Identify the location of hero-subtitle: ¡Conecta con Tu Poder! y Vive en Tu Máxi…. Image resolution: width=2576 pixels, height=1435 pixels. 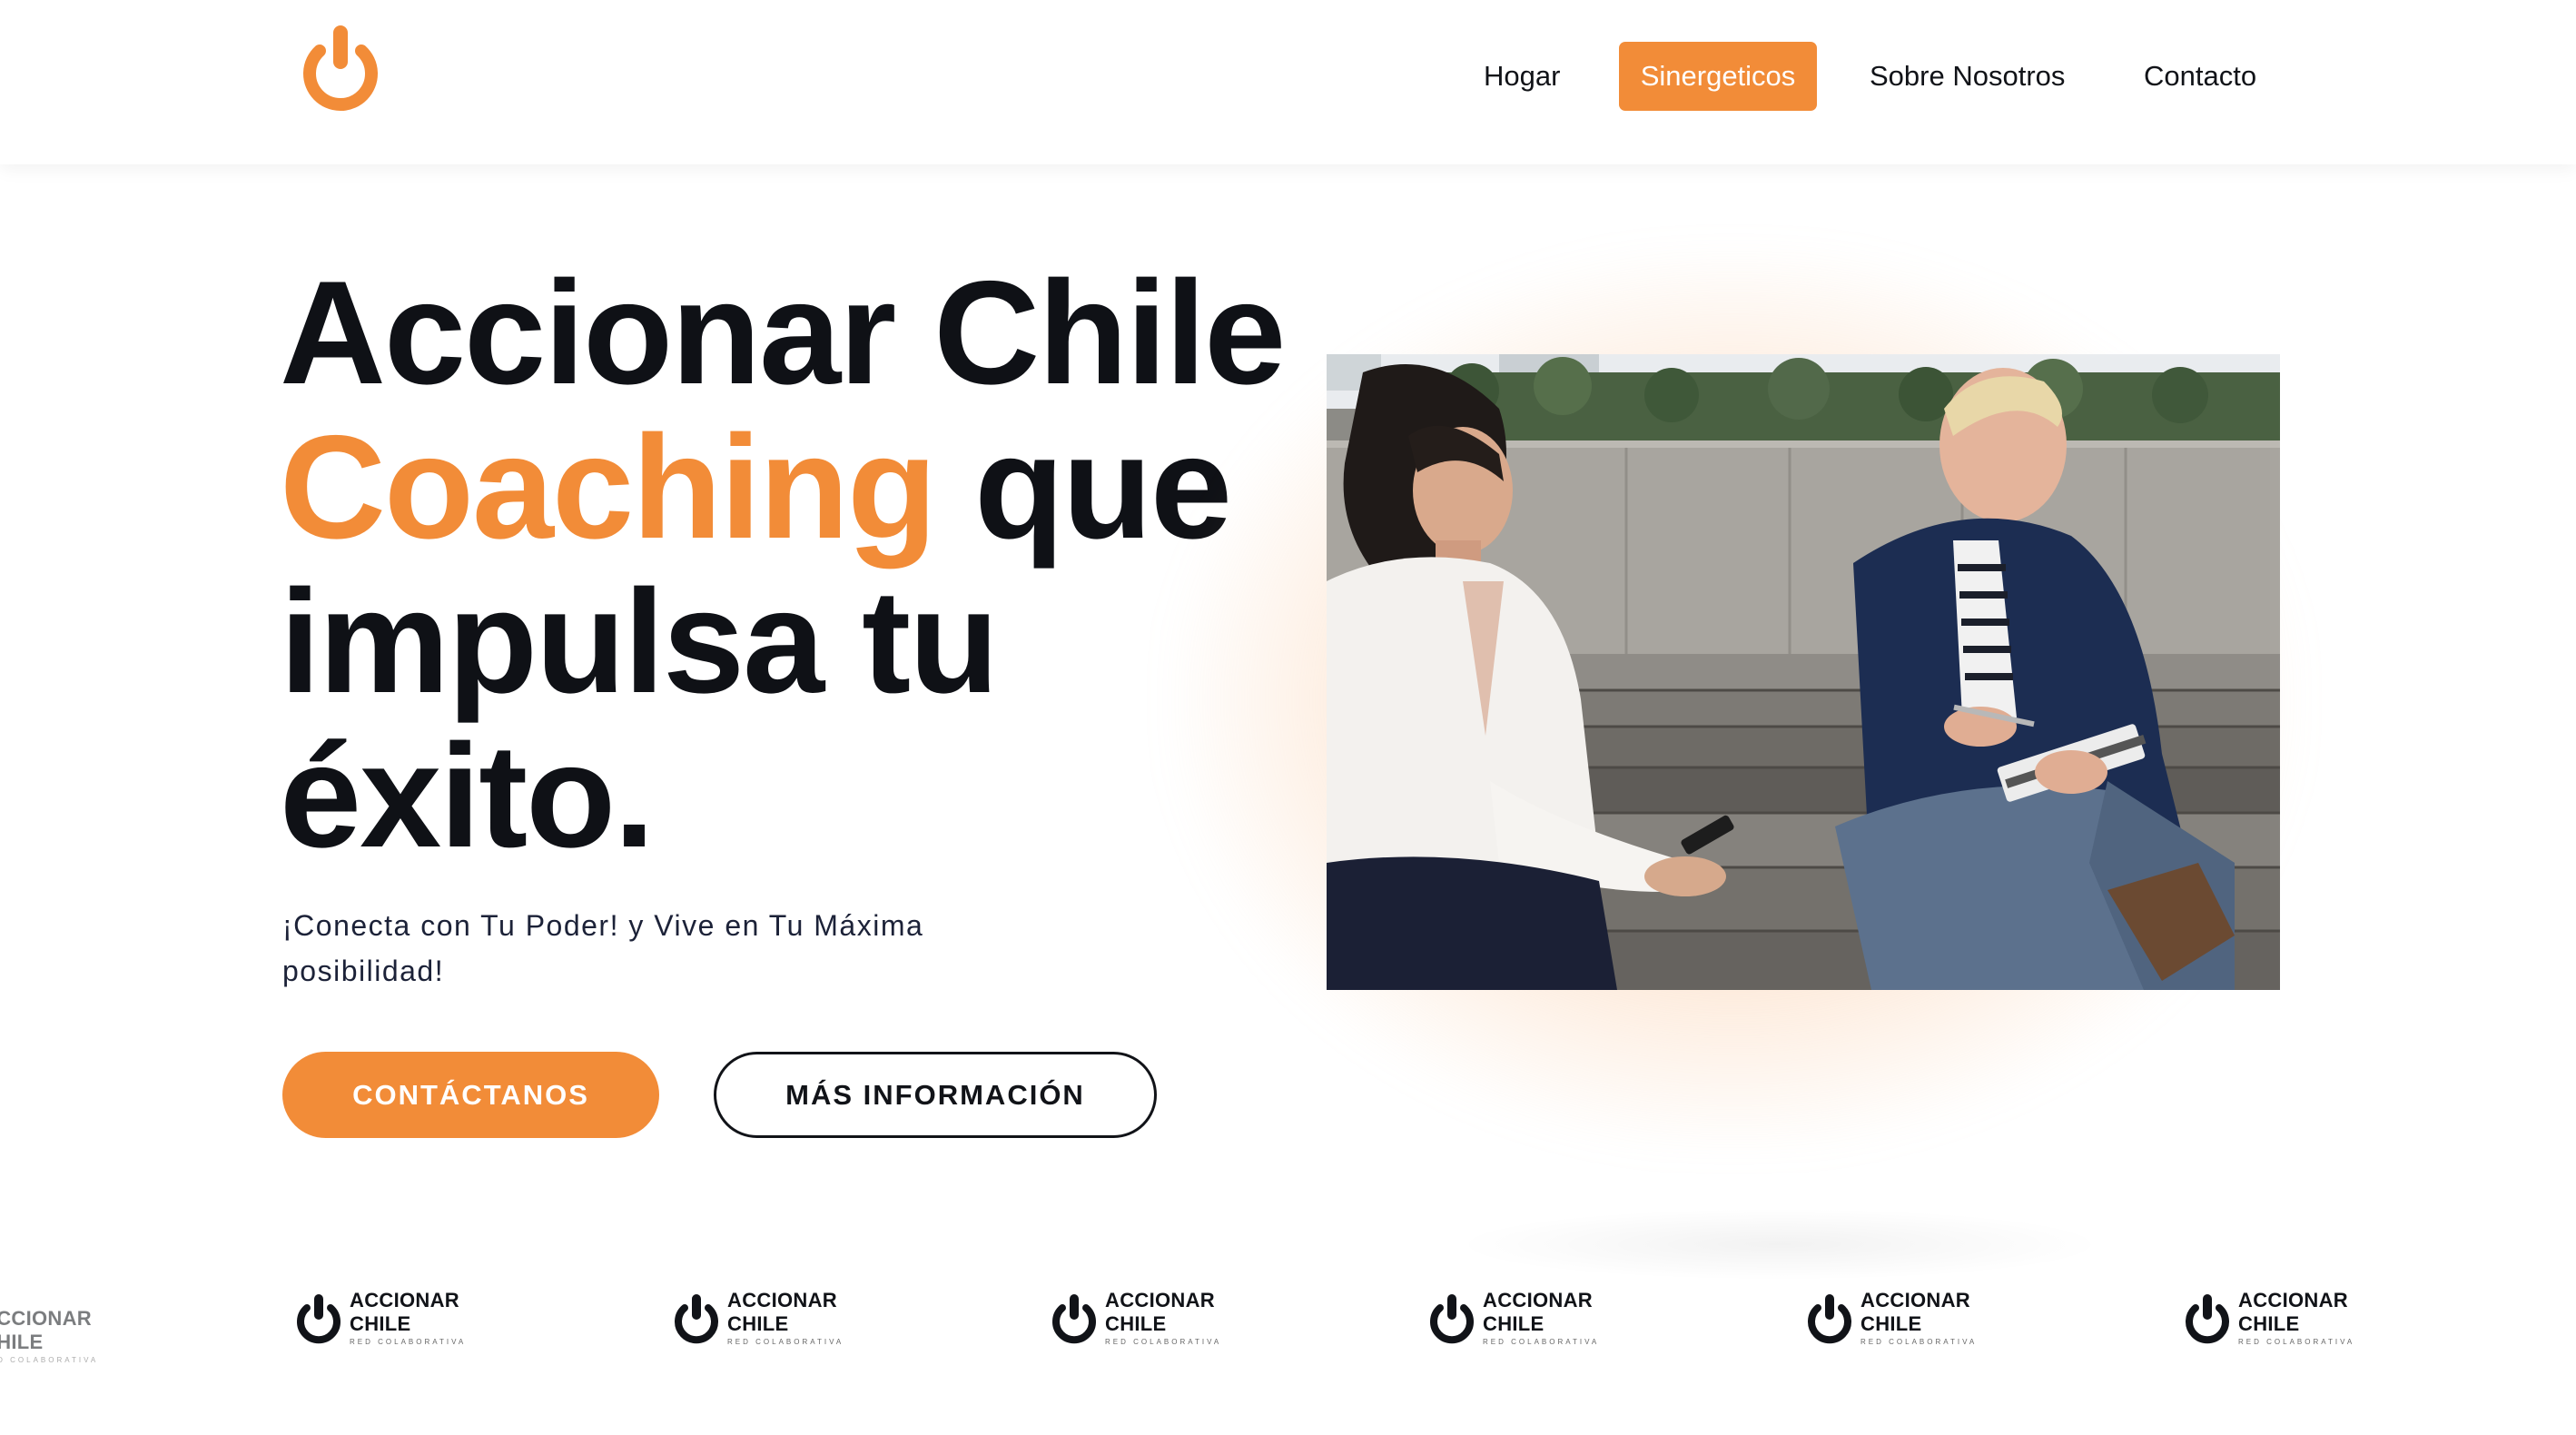
(603, 948).